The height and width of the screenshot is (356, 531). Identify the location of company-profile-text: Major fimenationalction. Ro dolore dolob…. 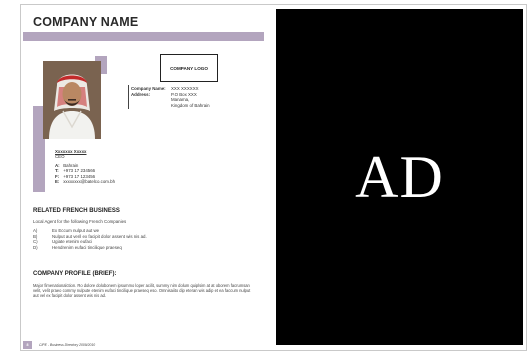
(142, 291).